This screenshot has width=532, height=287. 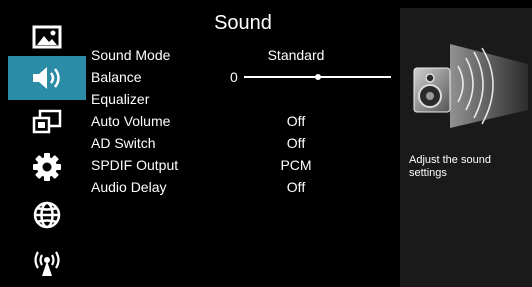 What do you see at coordinates (123, 143) in the screenshot?
I see `ad-switch-label: AD Switch` at bounding box center [123, 143].